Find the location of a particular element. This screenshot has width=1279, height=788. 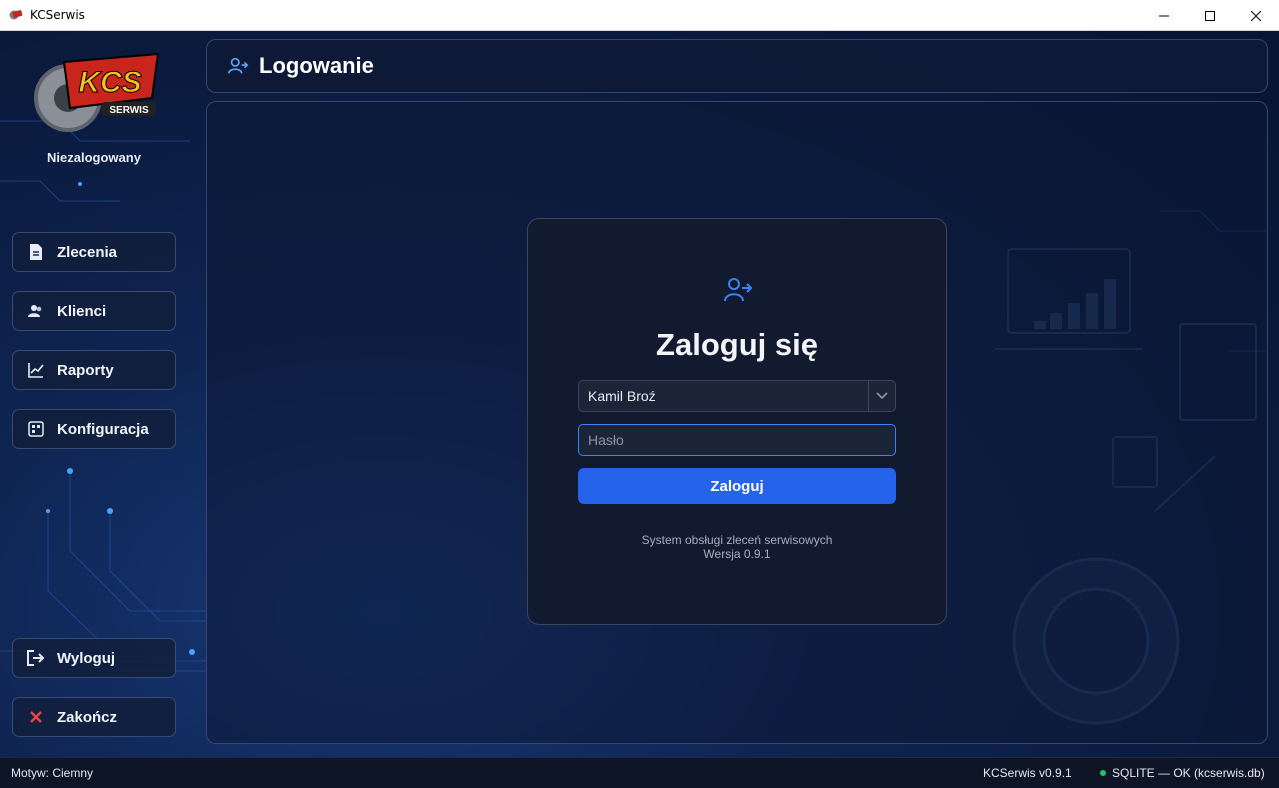

window-title: KCSerwis is located at coordinates (57, 15).